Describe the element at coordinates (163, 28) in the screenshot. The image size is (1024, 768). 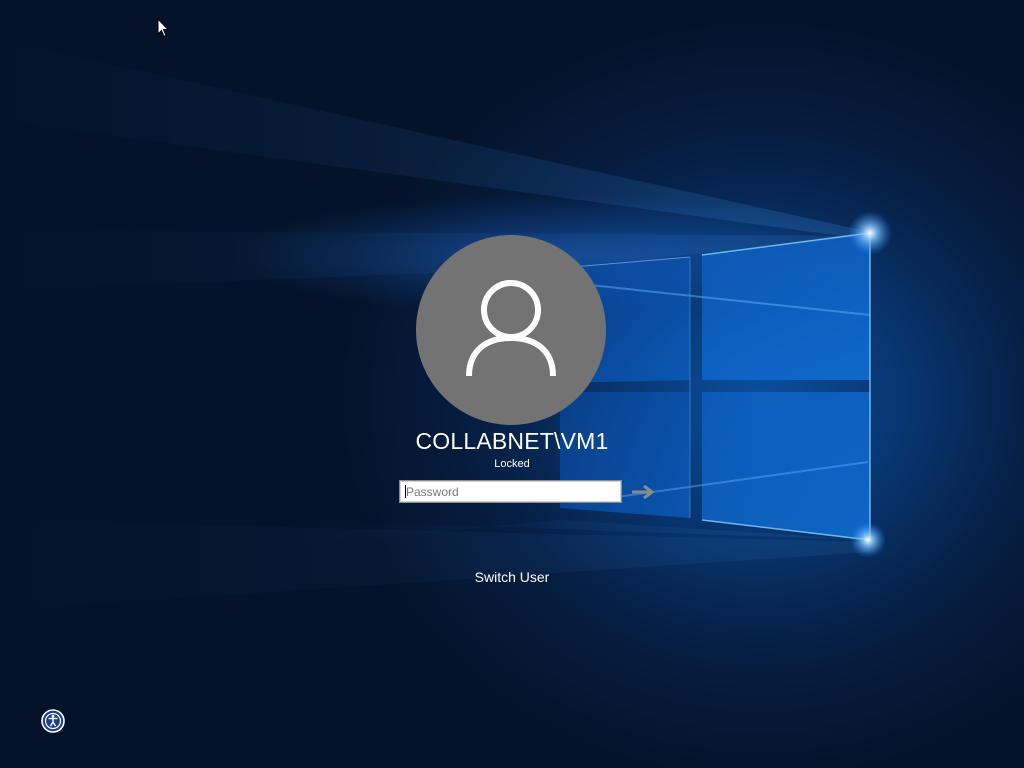
I see `mouse-pointer-icon` at that location.